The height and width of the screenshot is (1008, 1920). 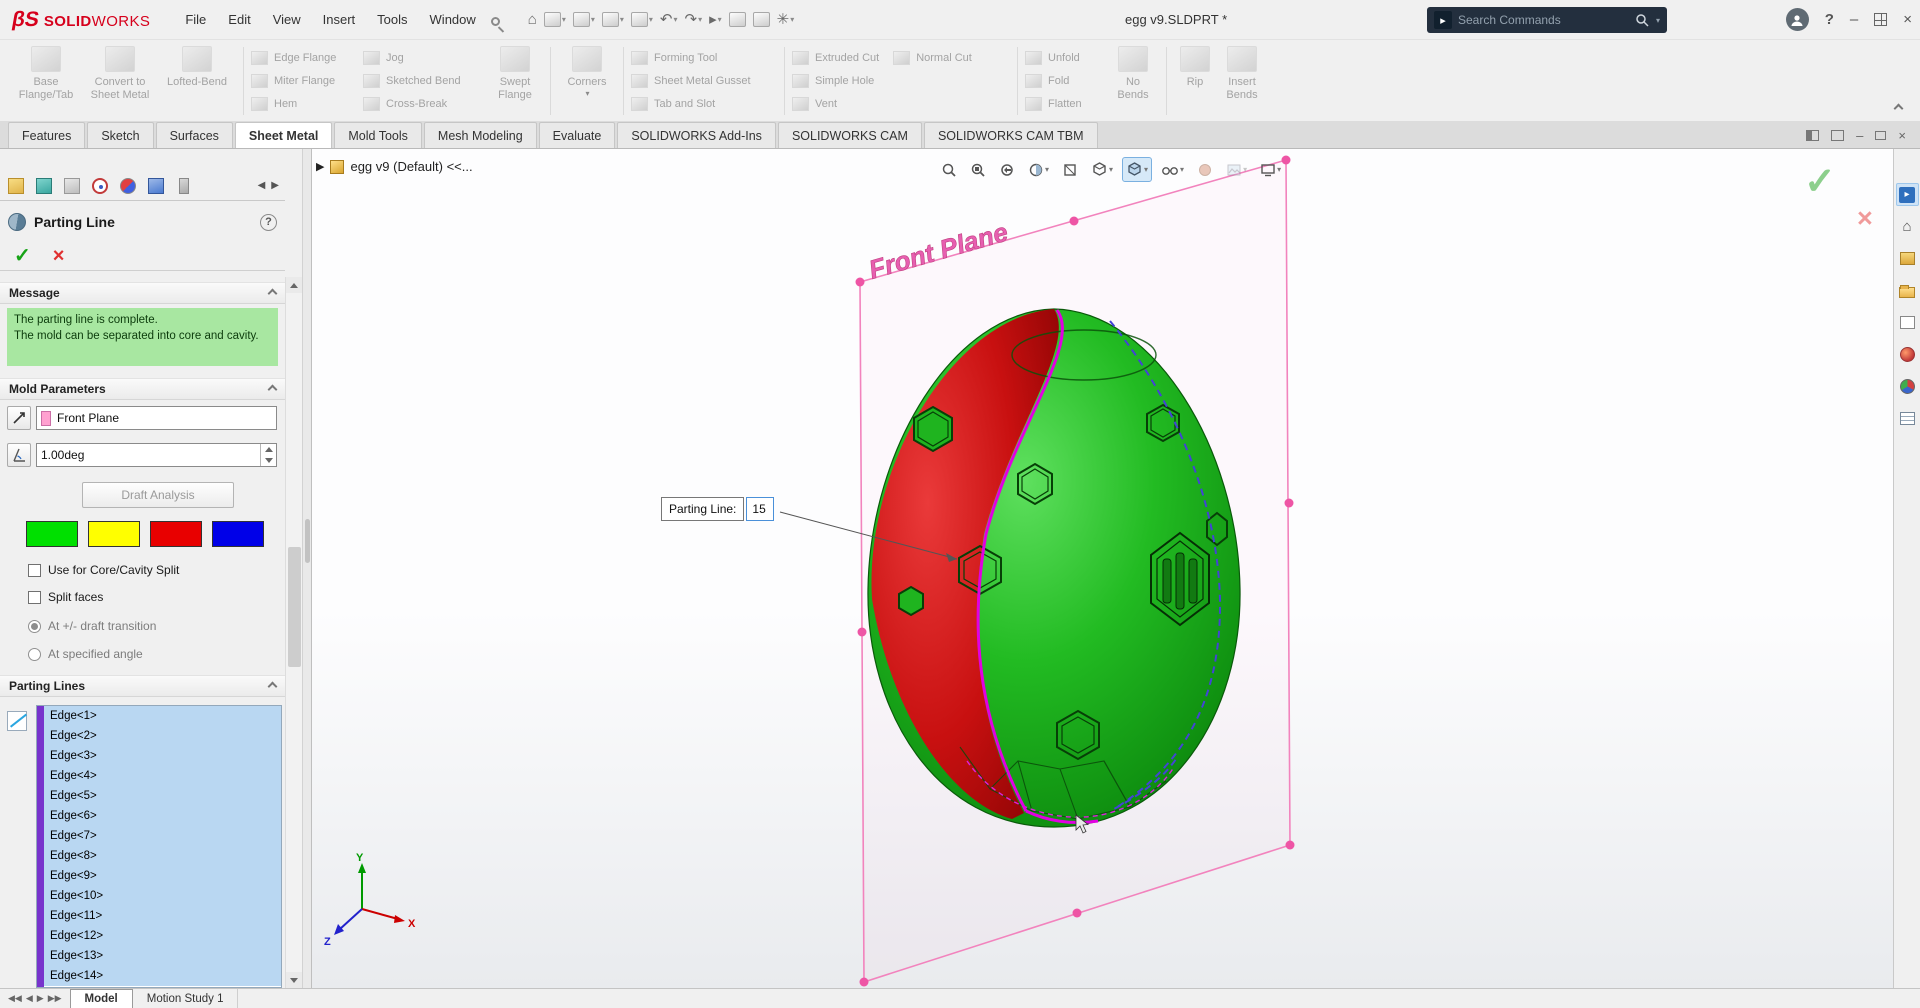 I want to click on solidworks-resources-tab: ▸, so click(x=1907, y=194).